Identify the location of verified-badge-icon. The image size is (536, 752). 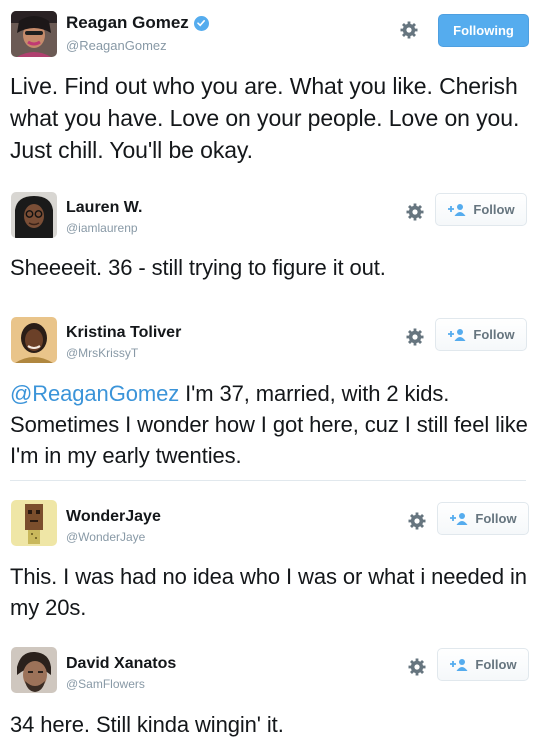
(201, 23).